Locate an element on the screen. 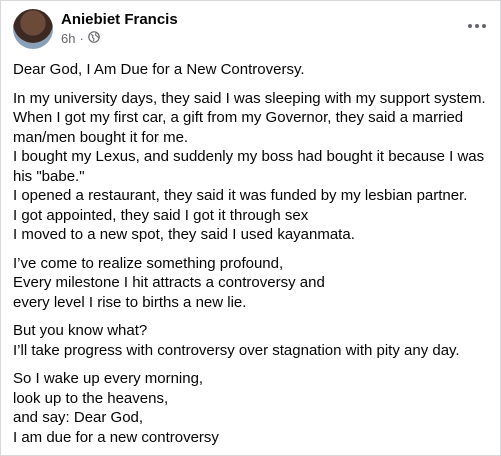  post-text-line: every level I rise to births a new lie. is located at coordinates (130, 302).